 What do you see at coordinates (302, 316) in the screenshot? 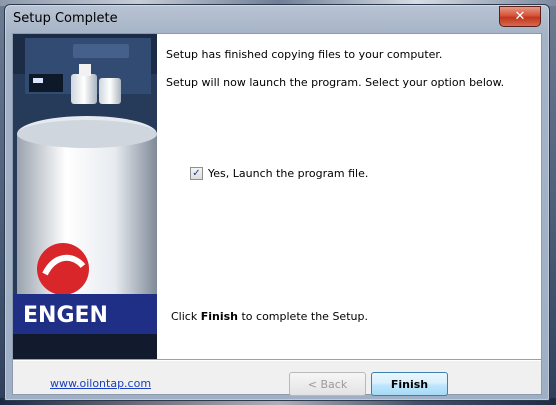
I see `finish-instruction-suffix: to complete the Setup.` at bounding box center [302, 316].